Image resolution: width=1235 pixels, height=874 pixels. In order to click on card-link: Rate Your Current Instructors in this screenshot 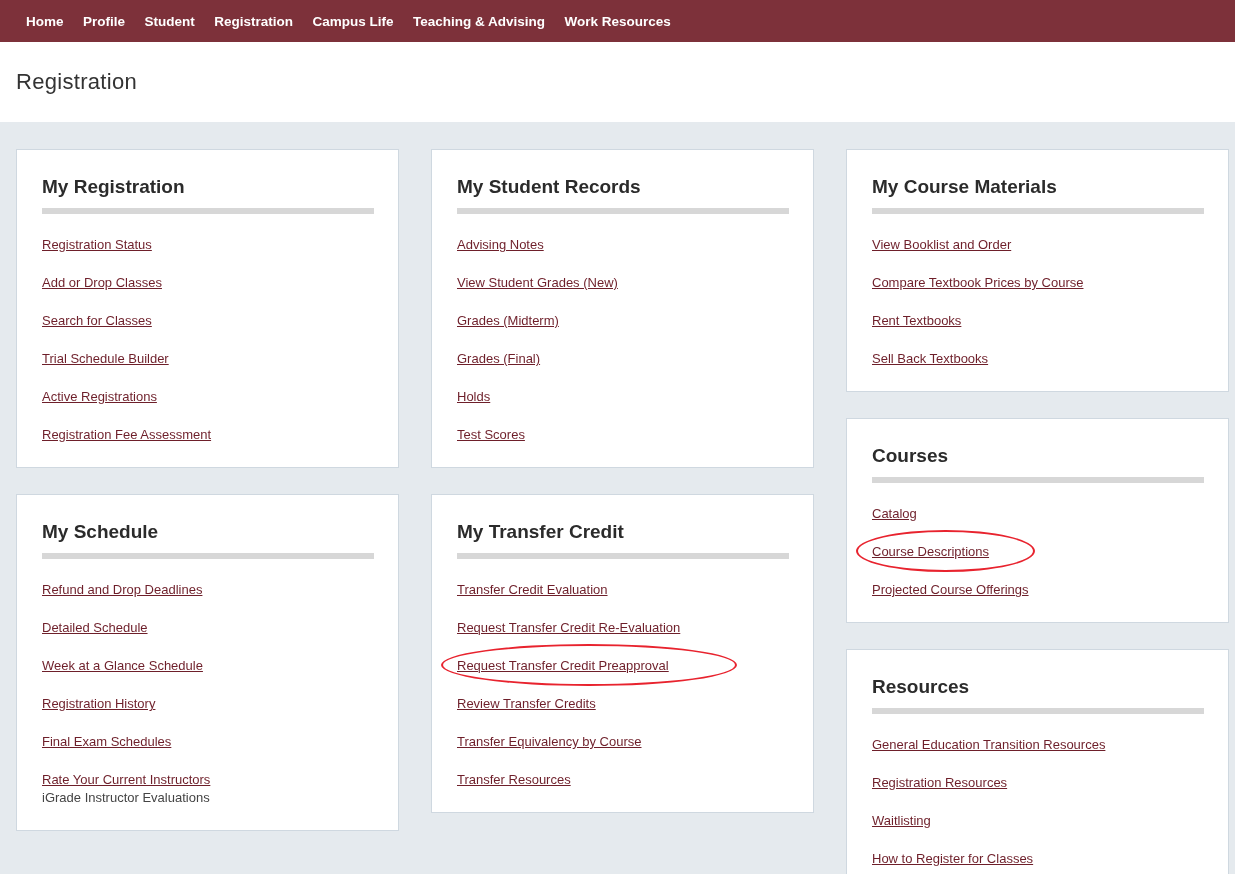, I will do `click(126, 780)`.